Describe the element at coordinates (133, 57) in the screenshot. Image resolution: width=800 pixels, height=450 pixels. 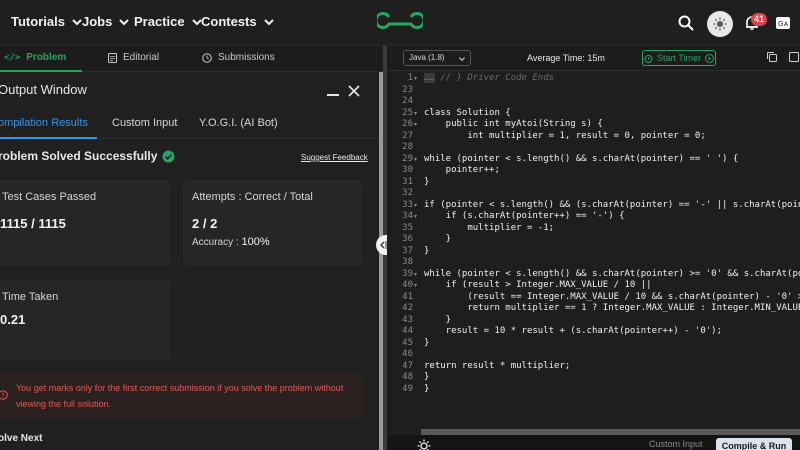
I see `tab-editorial: Editorial` at that location.